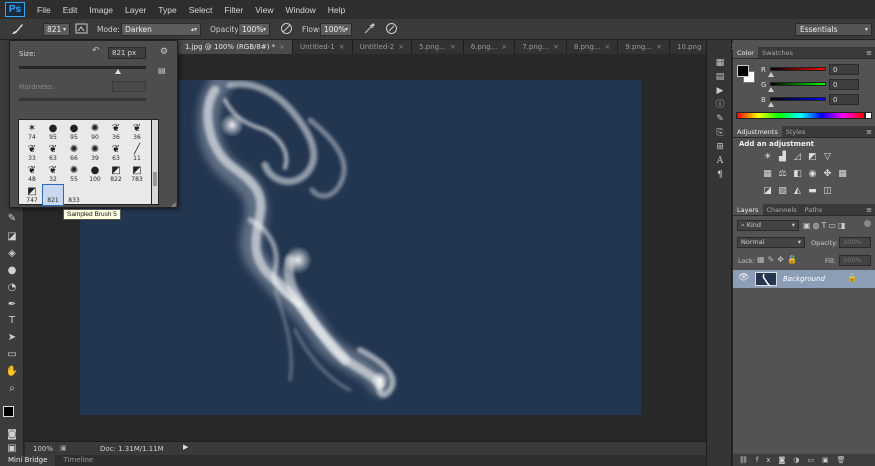 The height and width of the screenshot is (466, 875). What do you see at coordinates (812, 191) in the screenshot?
I see `gradient-map-icon: ▬` at bounding box center [812, 191].